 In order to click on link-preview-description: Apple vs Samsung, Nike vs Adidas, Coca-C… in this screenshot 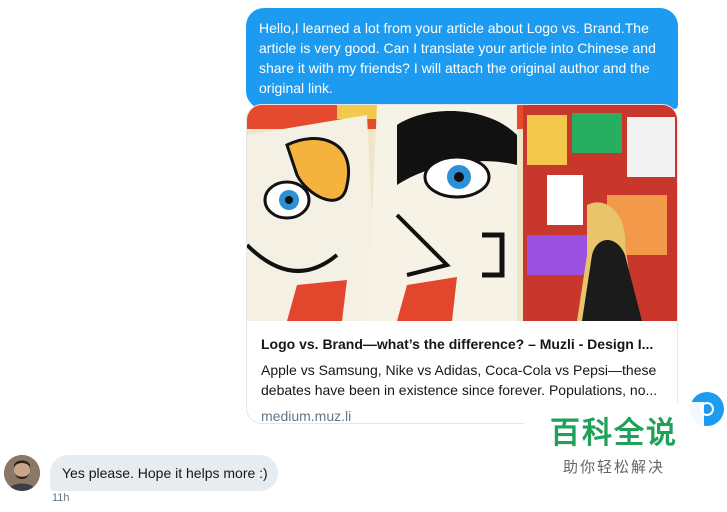, I will do `click(459, 380)`.